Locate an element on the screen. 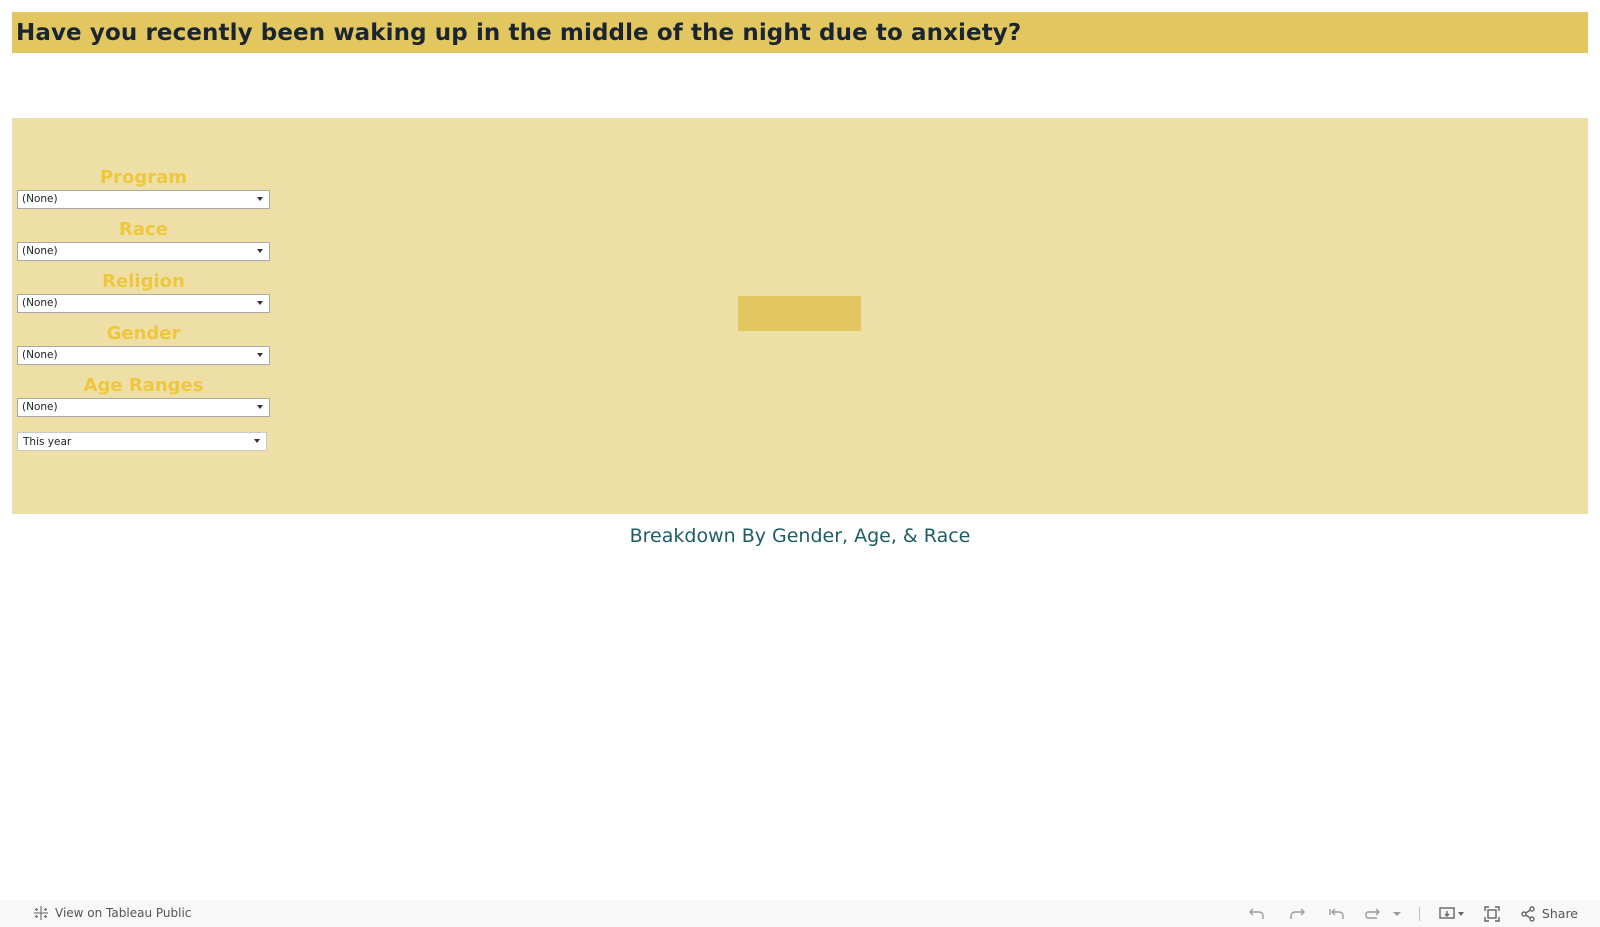  filter-label-program: Program is located at coordinates (143, 177).